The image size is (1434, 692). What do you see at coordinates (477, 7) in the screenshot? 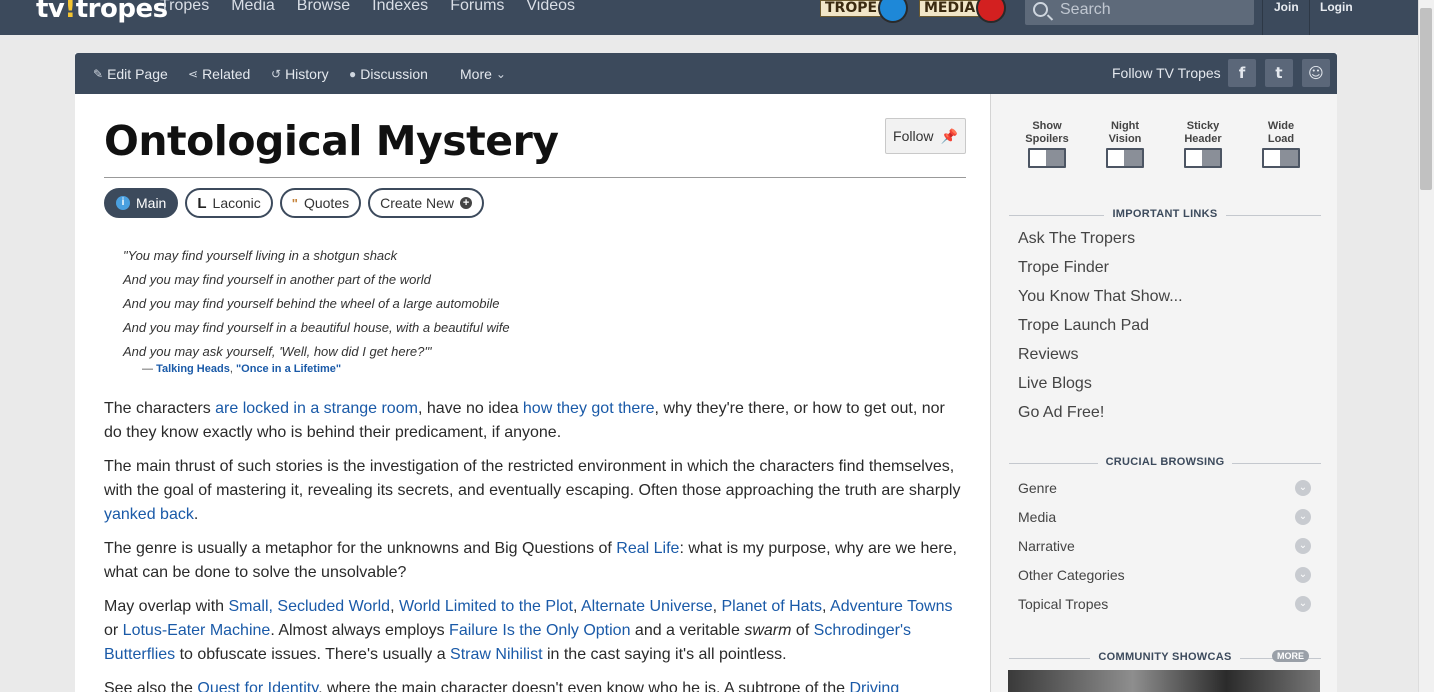
I see `nav-forums: Forums` at bounding box center [477, 7].